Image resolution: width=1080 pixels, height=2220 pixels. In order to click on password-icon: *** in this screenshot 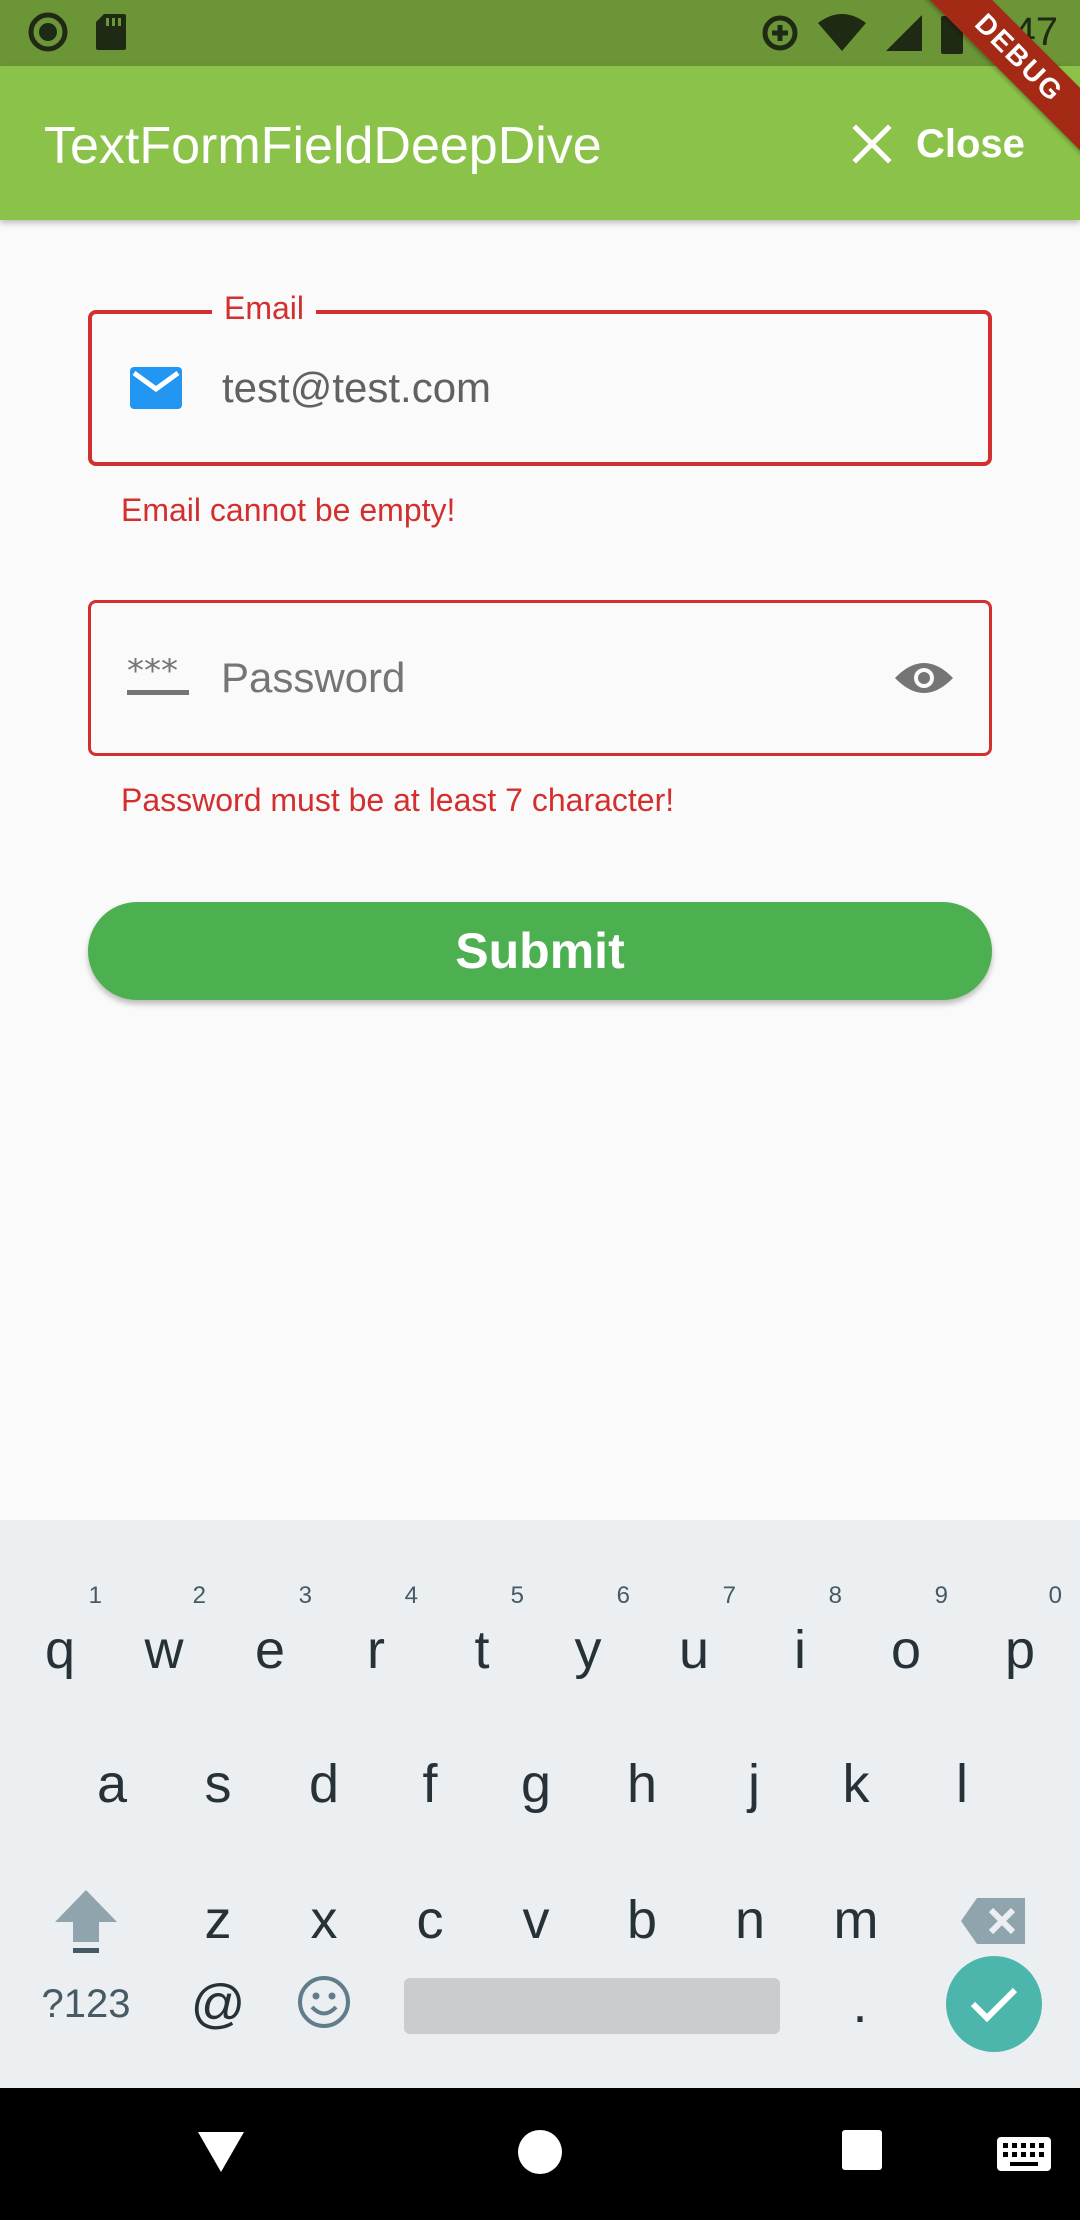, I will do `click(158, 676)`.